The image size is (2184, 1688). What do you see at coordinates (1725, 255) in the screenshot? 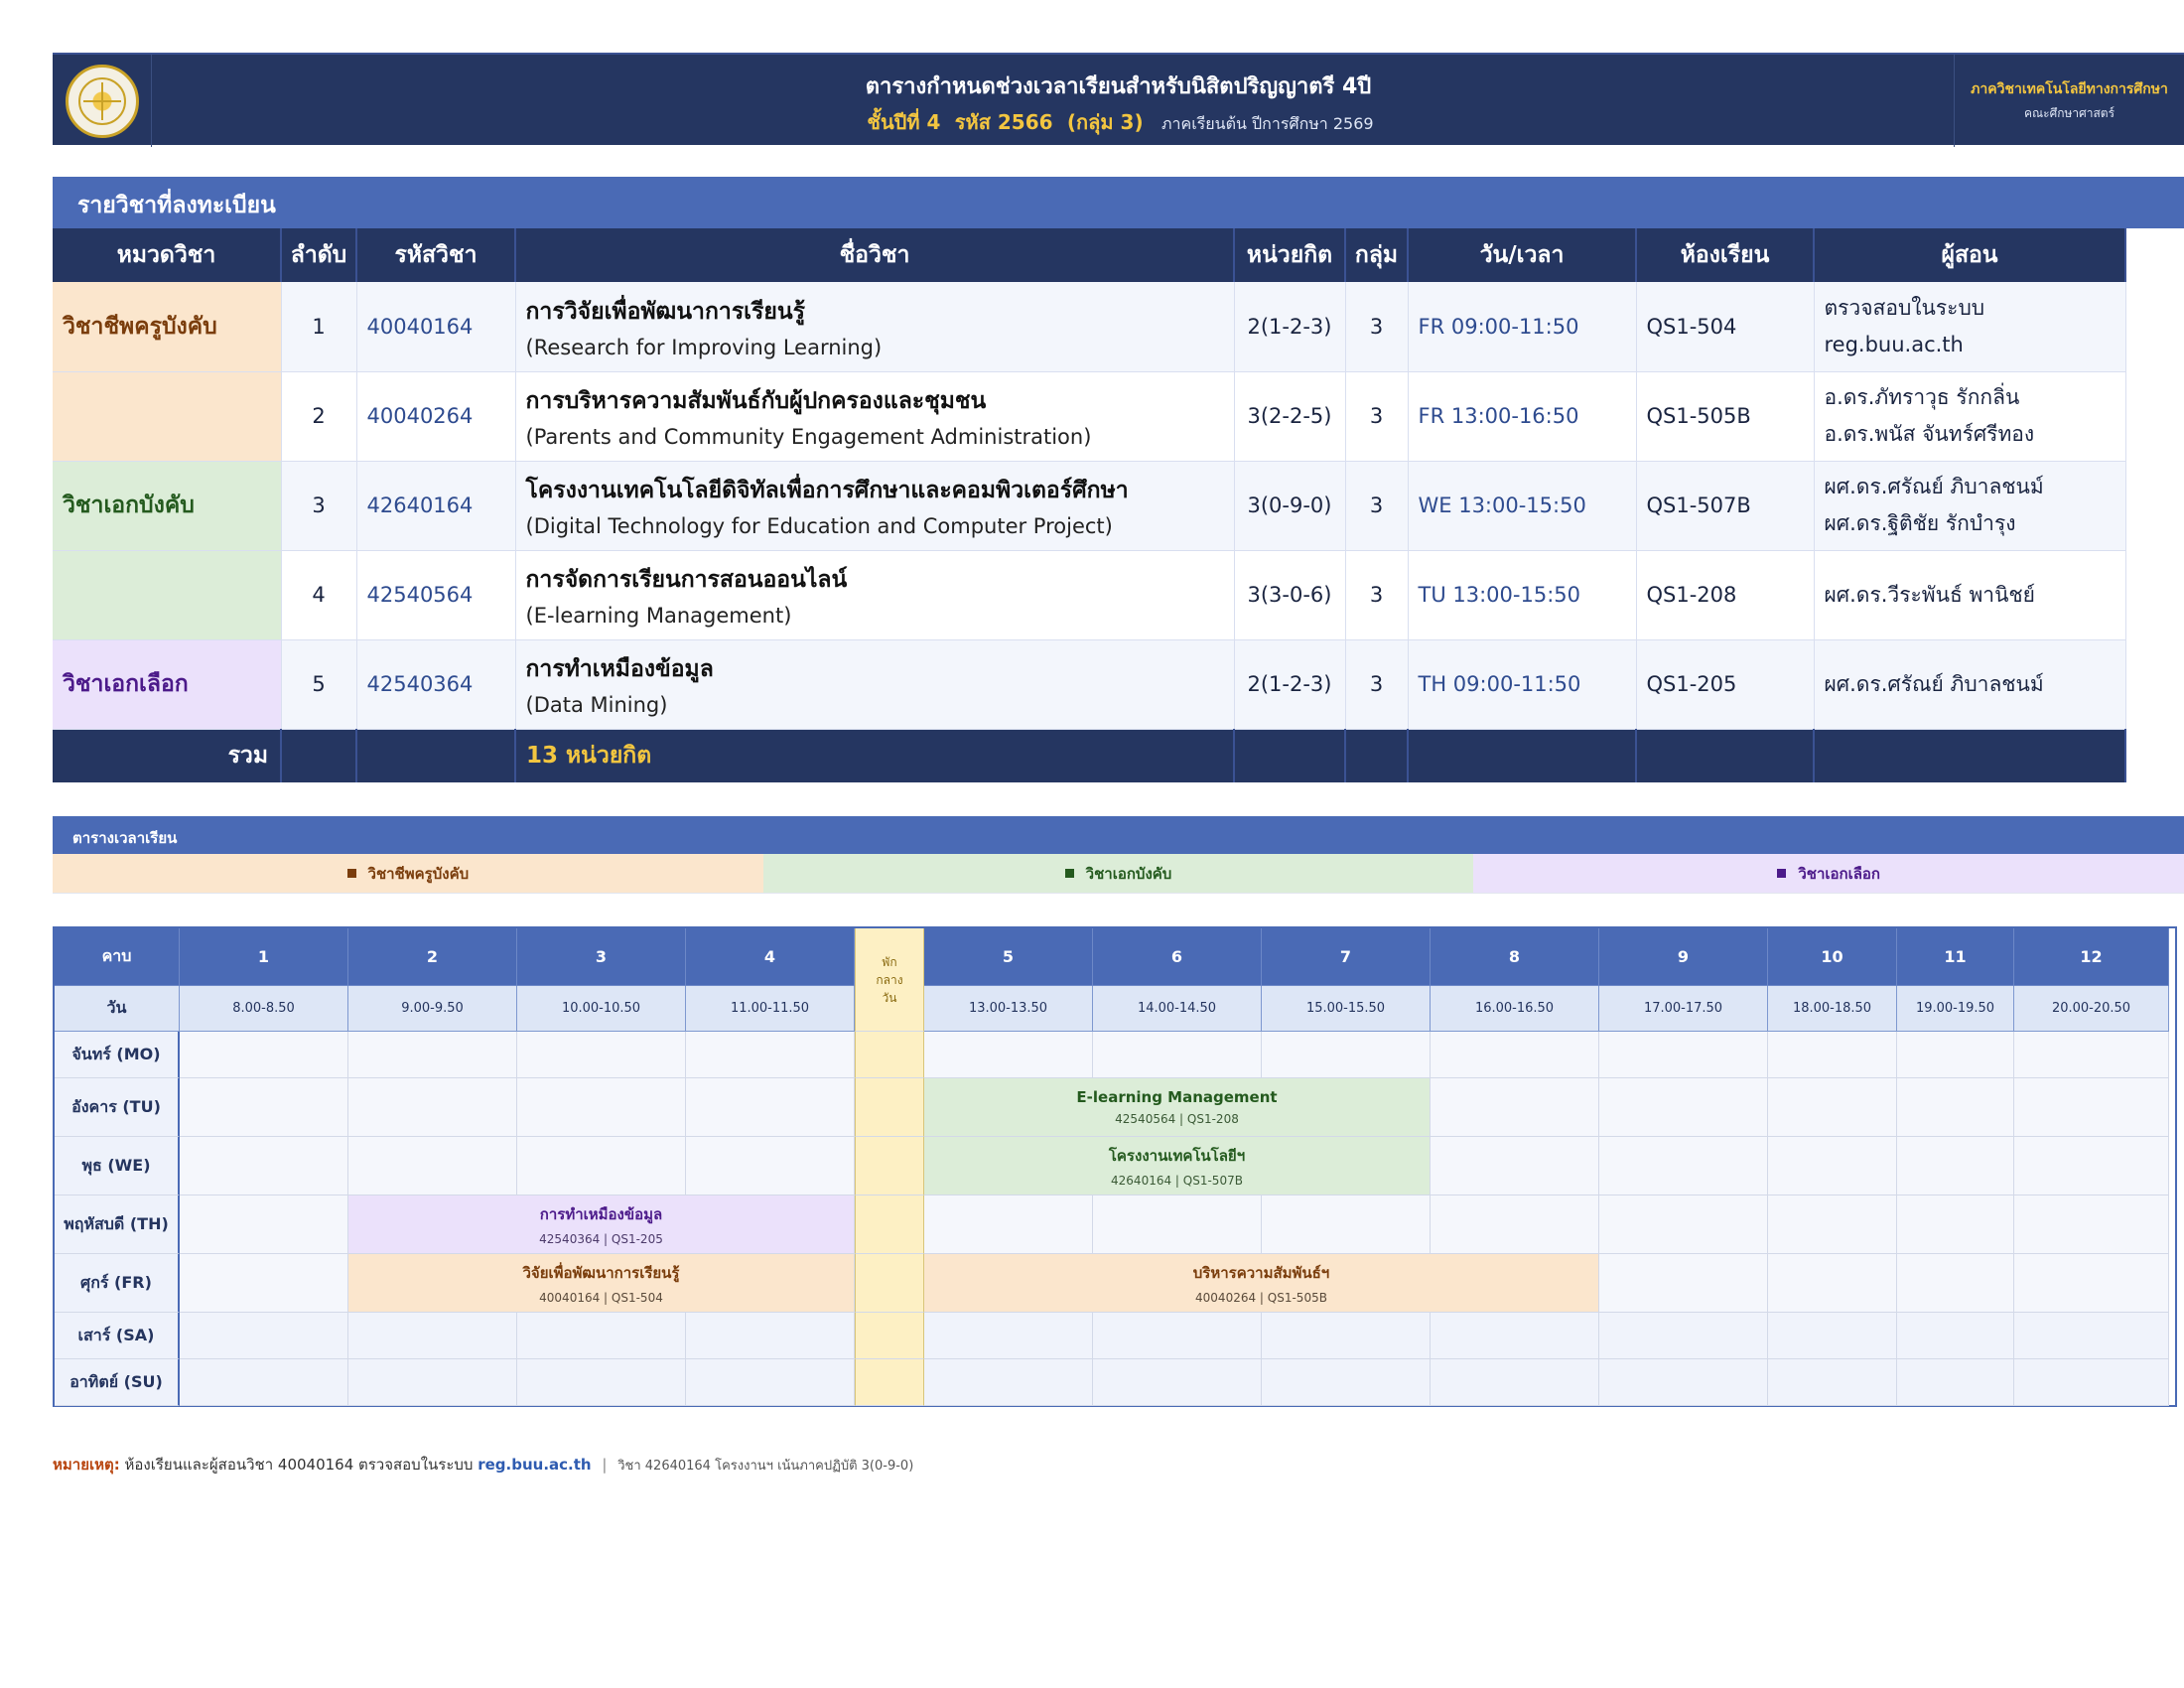
I see `col-header-room: ห้องเรียน` at bounding box center [1725, 255].